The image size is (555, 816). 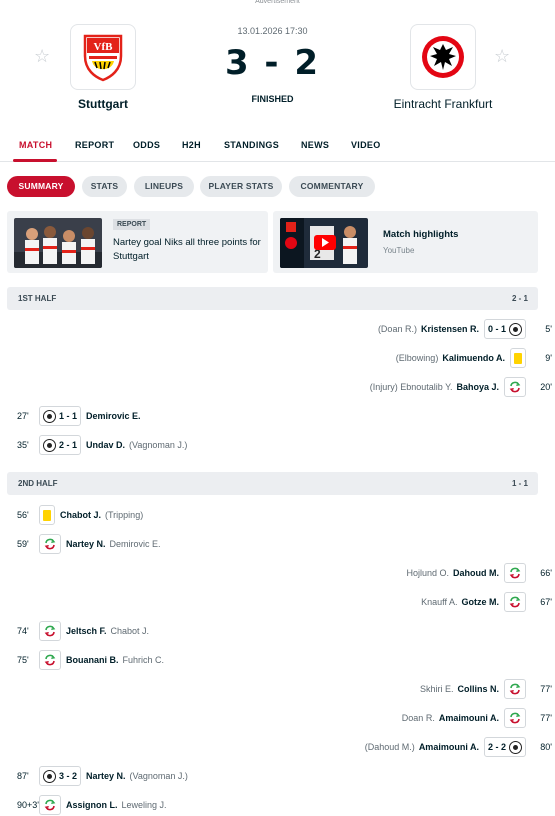 I want to click on video-title: Match highlights, so click(x=420, y=234).